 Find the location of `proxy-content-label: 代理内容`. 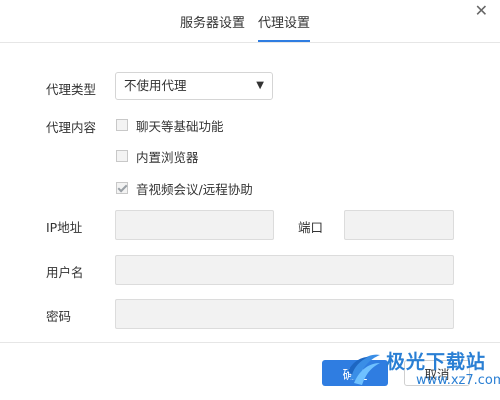

proxy-content-label: 代理内容 is located at coordinates (71, 127).